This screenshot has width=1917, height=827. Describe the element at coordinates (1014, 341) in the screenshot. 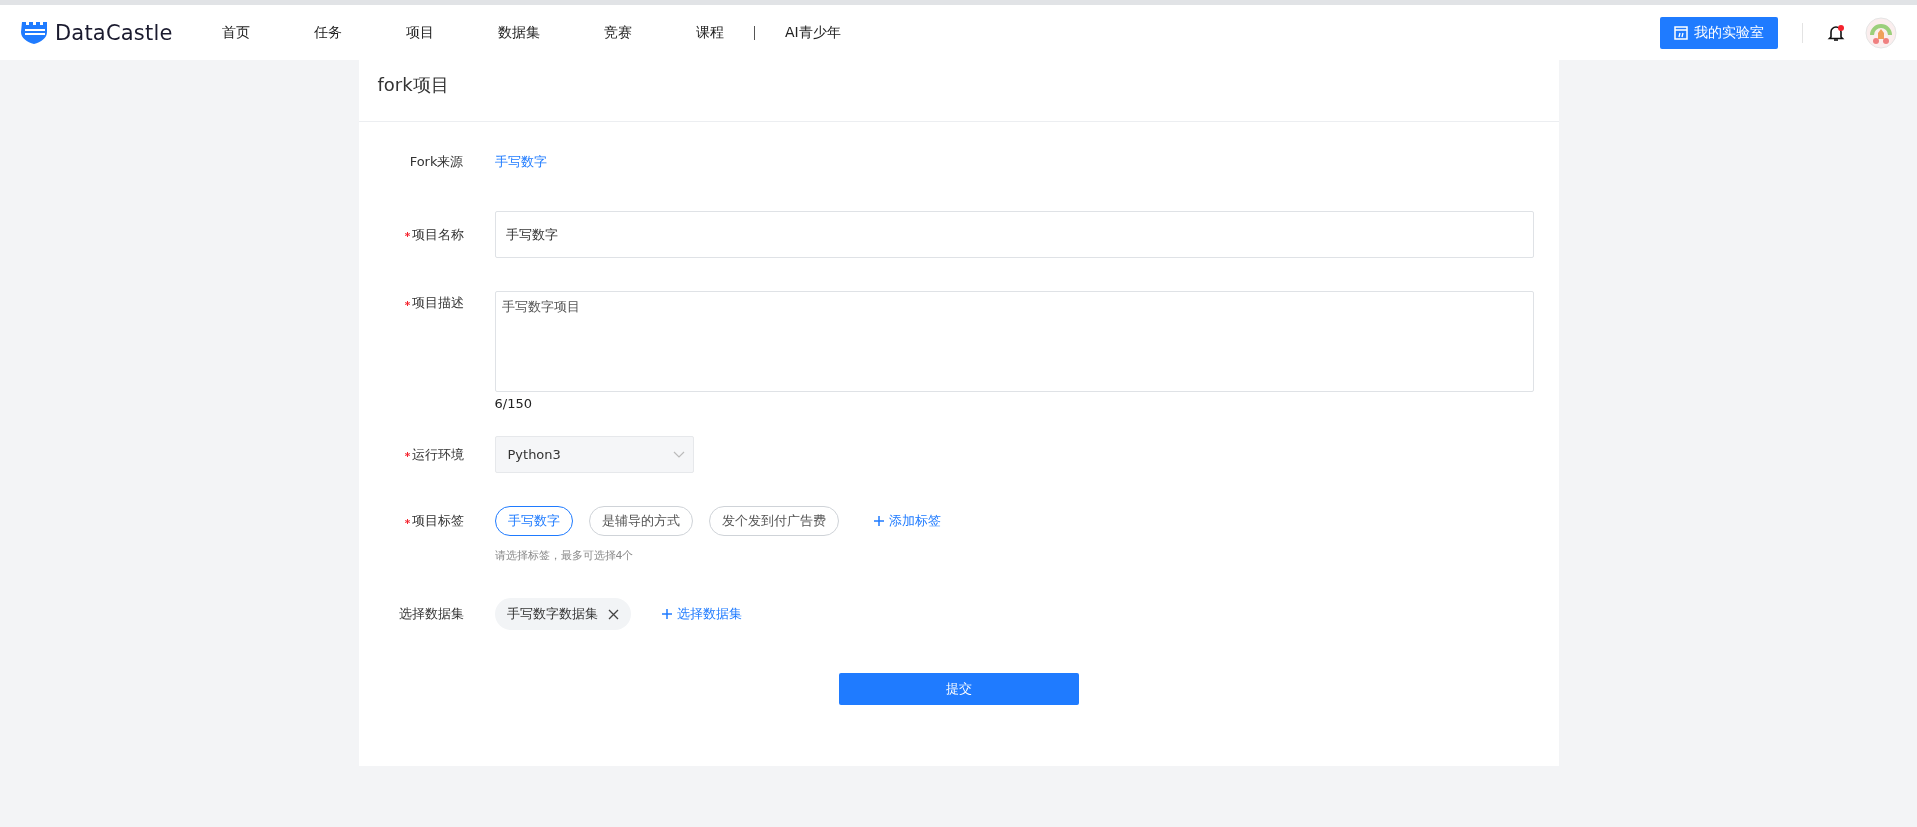

I see `description-field: 手写数字项目` at that location.